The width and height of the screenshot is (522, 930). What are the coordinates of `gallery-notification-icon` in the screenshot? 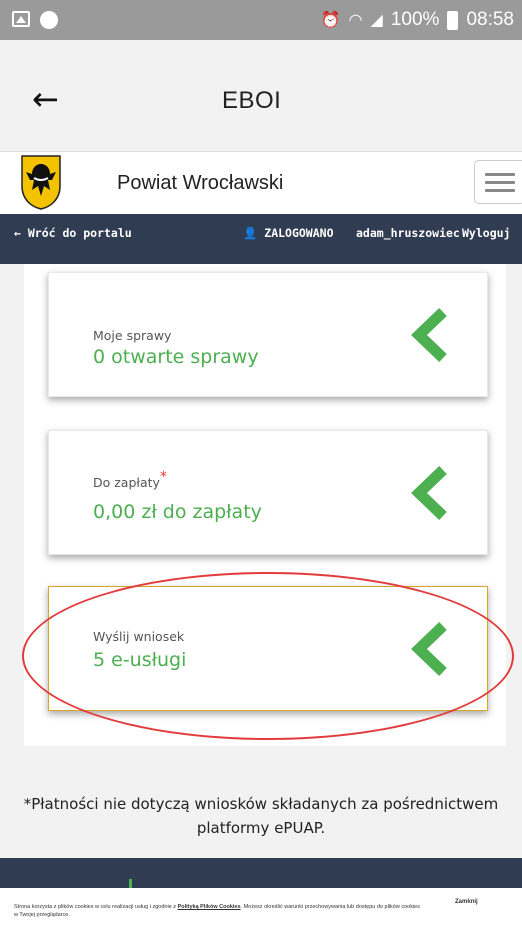 It's located at (21, 19).